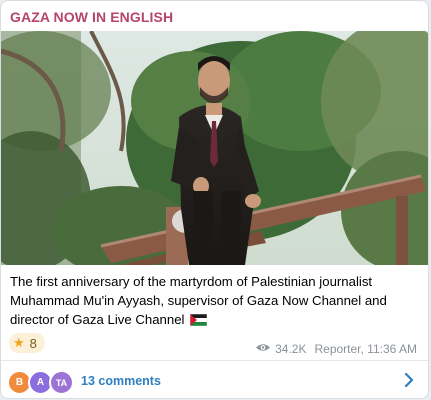  What do you see at coordinates (91, 17) in the screenshot?
I see `channel-name: GAZA NOW IN ENGLISH` at bounding box center [91, 17].